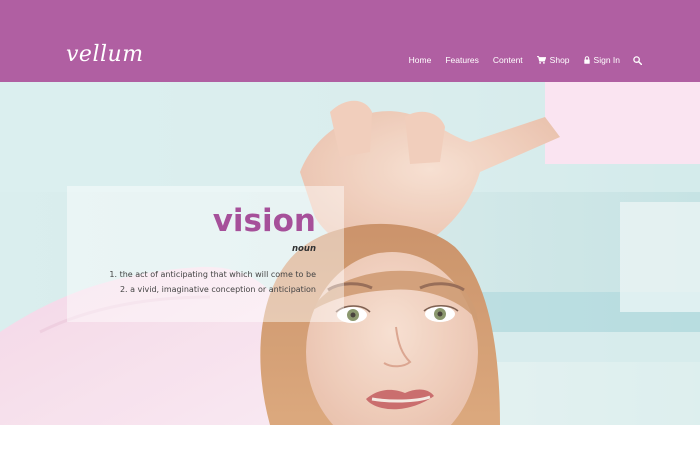 The width and height of the screenshot is (700, 450). I want to click on nav-item-label: Sign In, so click(606, 60).